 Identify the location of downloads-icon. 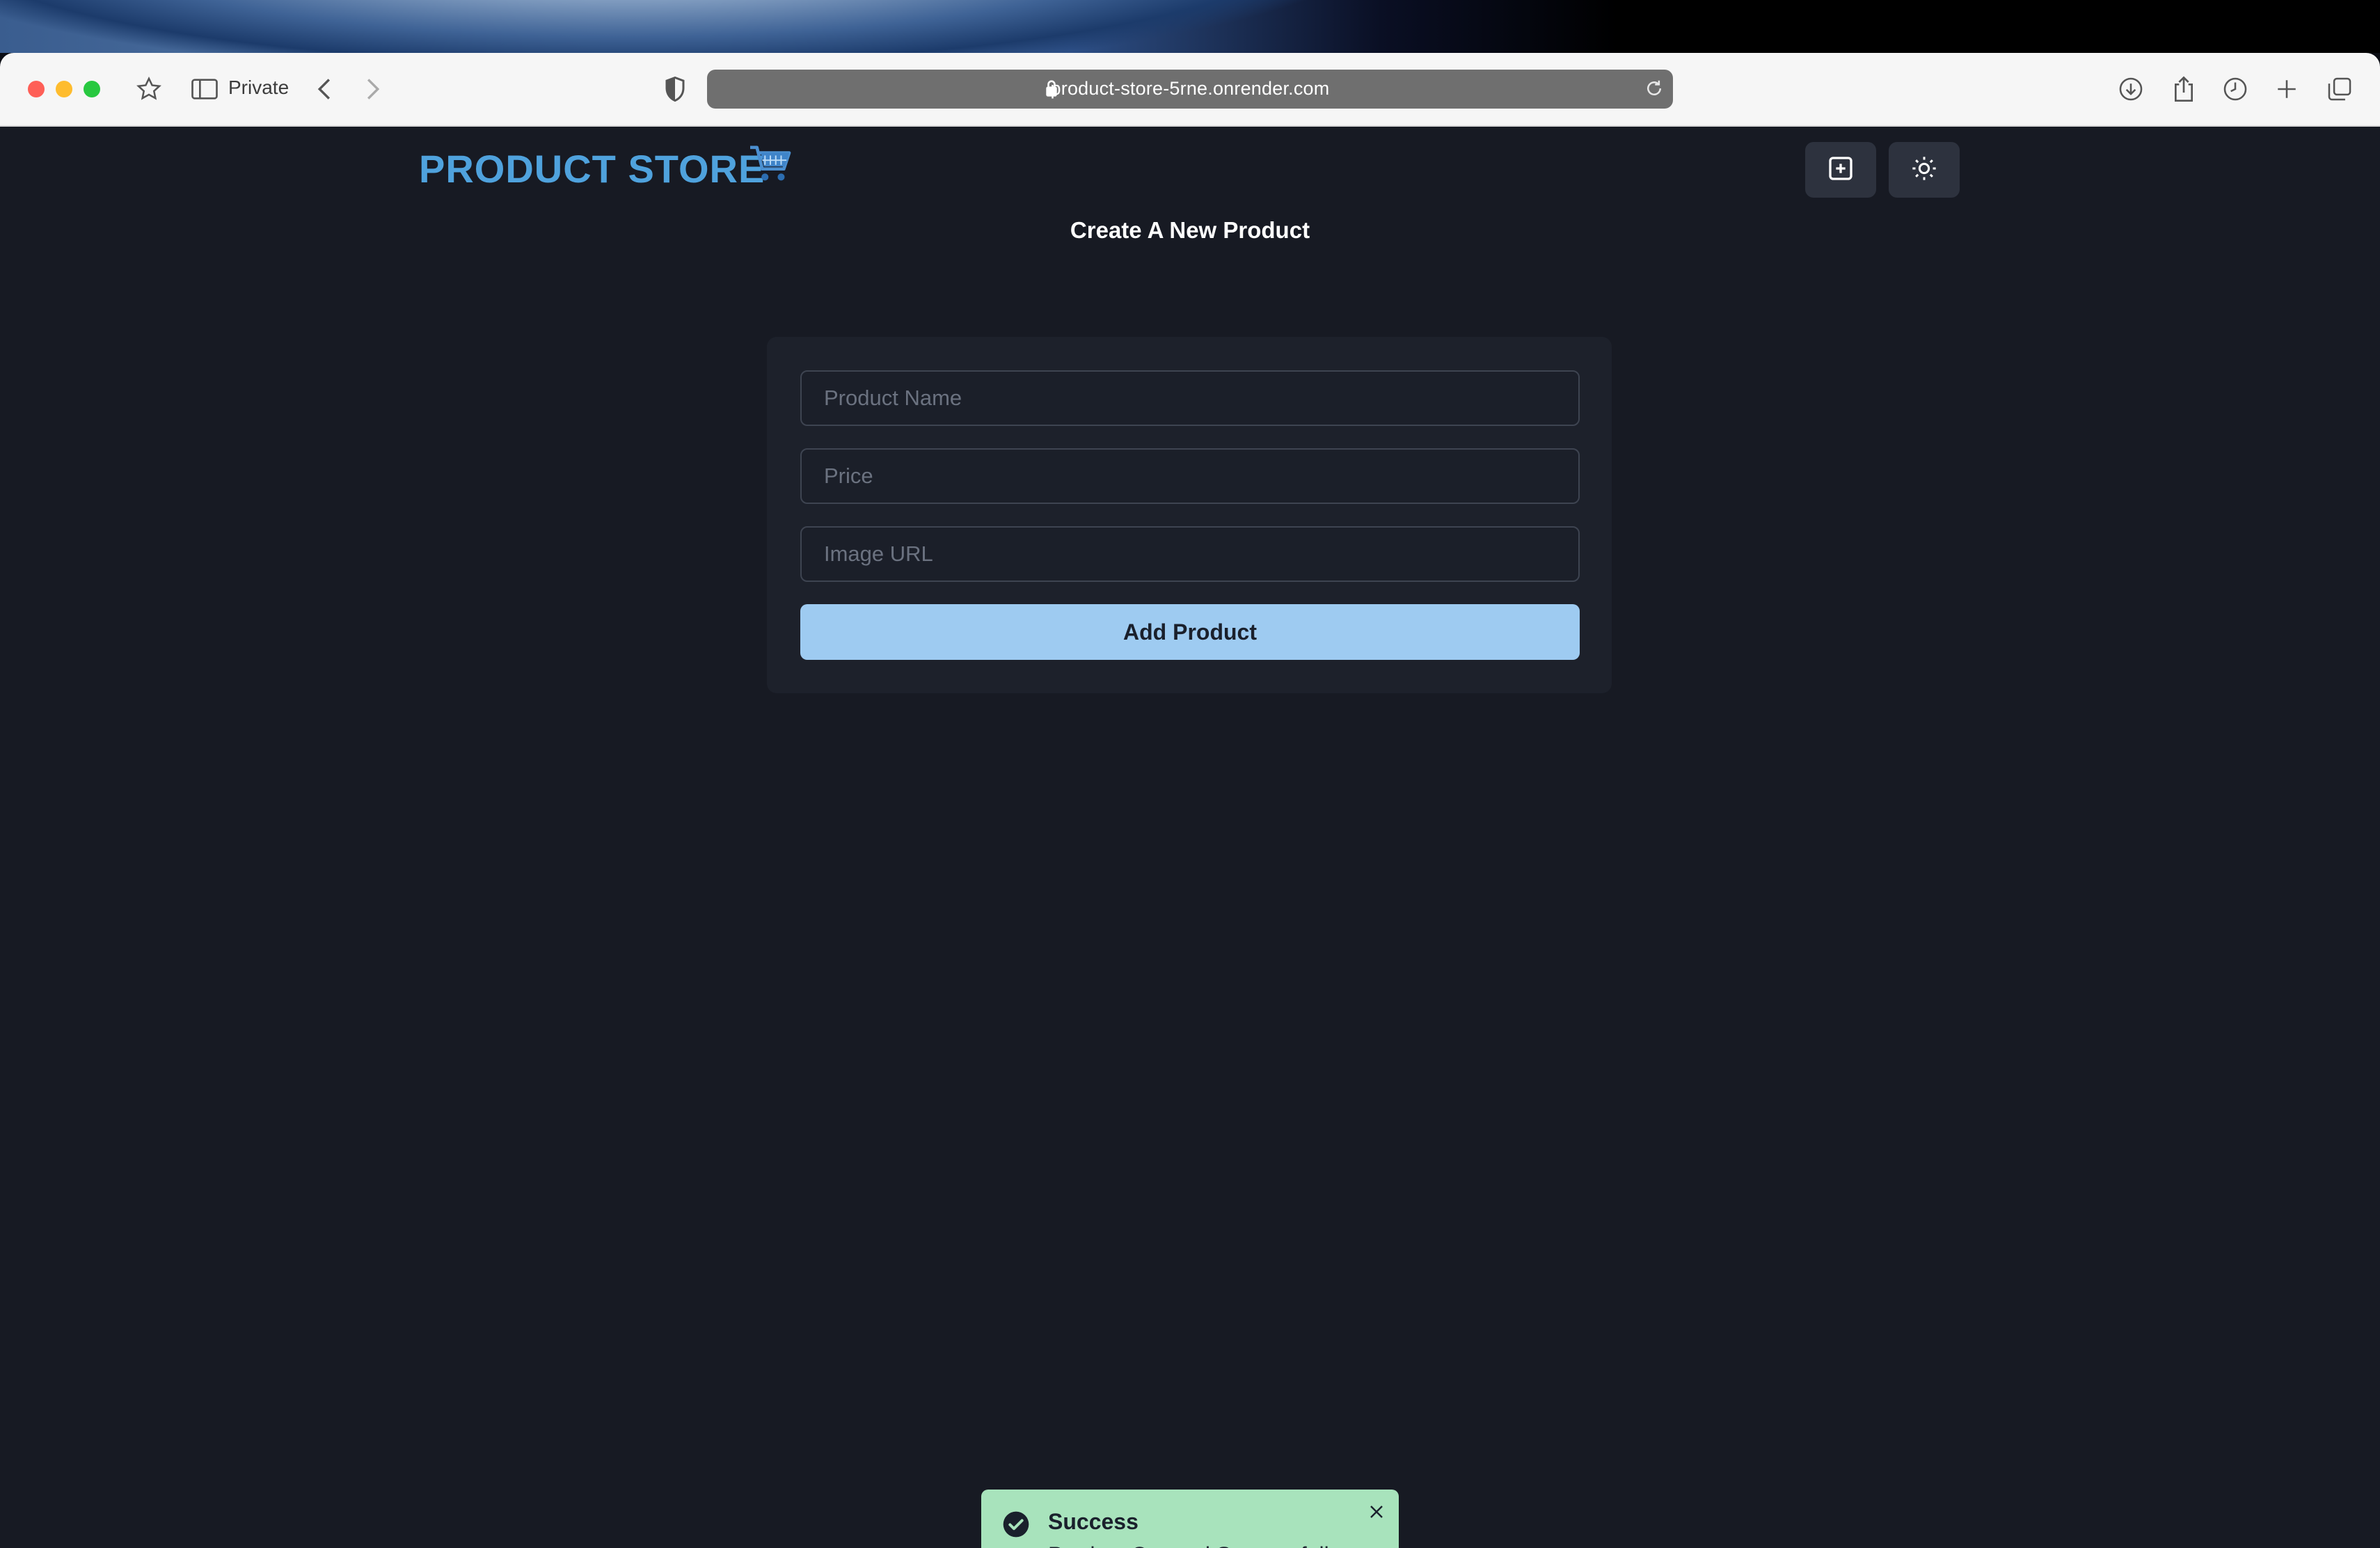
(2131, 89).